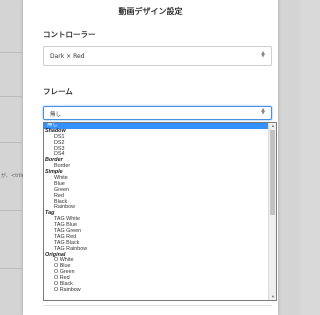 The image size is (320, 315). I want to click on frame-select-value: 無し, so click(56, 115).